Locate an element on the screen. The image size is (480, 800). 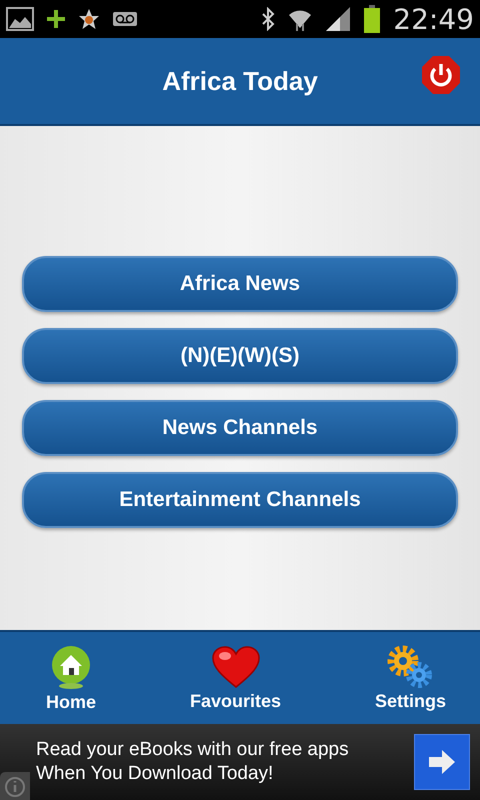
ad-button is located at coordinates (442, 762).